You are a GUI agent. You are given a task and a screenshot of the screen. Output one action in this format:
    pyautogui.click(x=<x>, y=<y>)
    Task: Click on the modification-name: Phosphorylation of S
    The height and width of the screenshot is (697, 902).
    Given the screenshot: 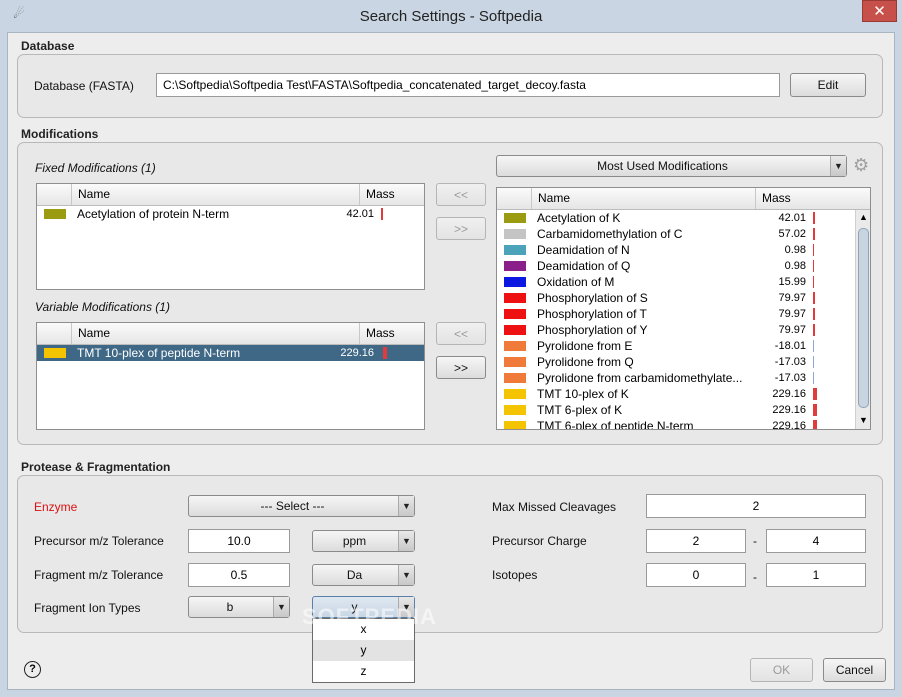 What is the action you would take?
    pyautogui.click(x=592, y=298)
    